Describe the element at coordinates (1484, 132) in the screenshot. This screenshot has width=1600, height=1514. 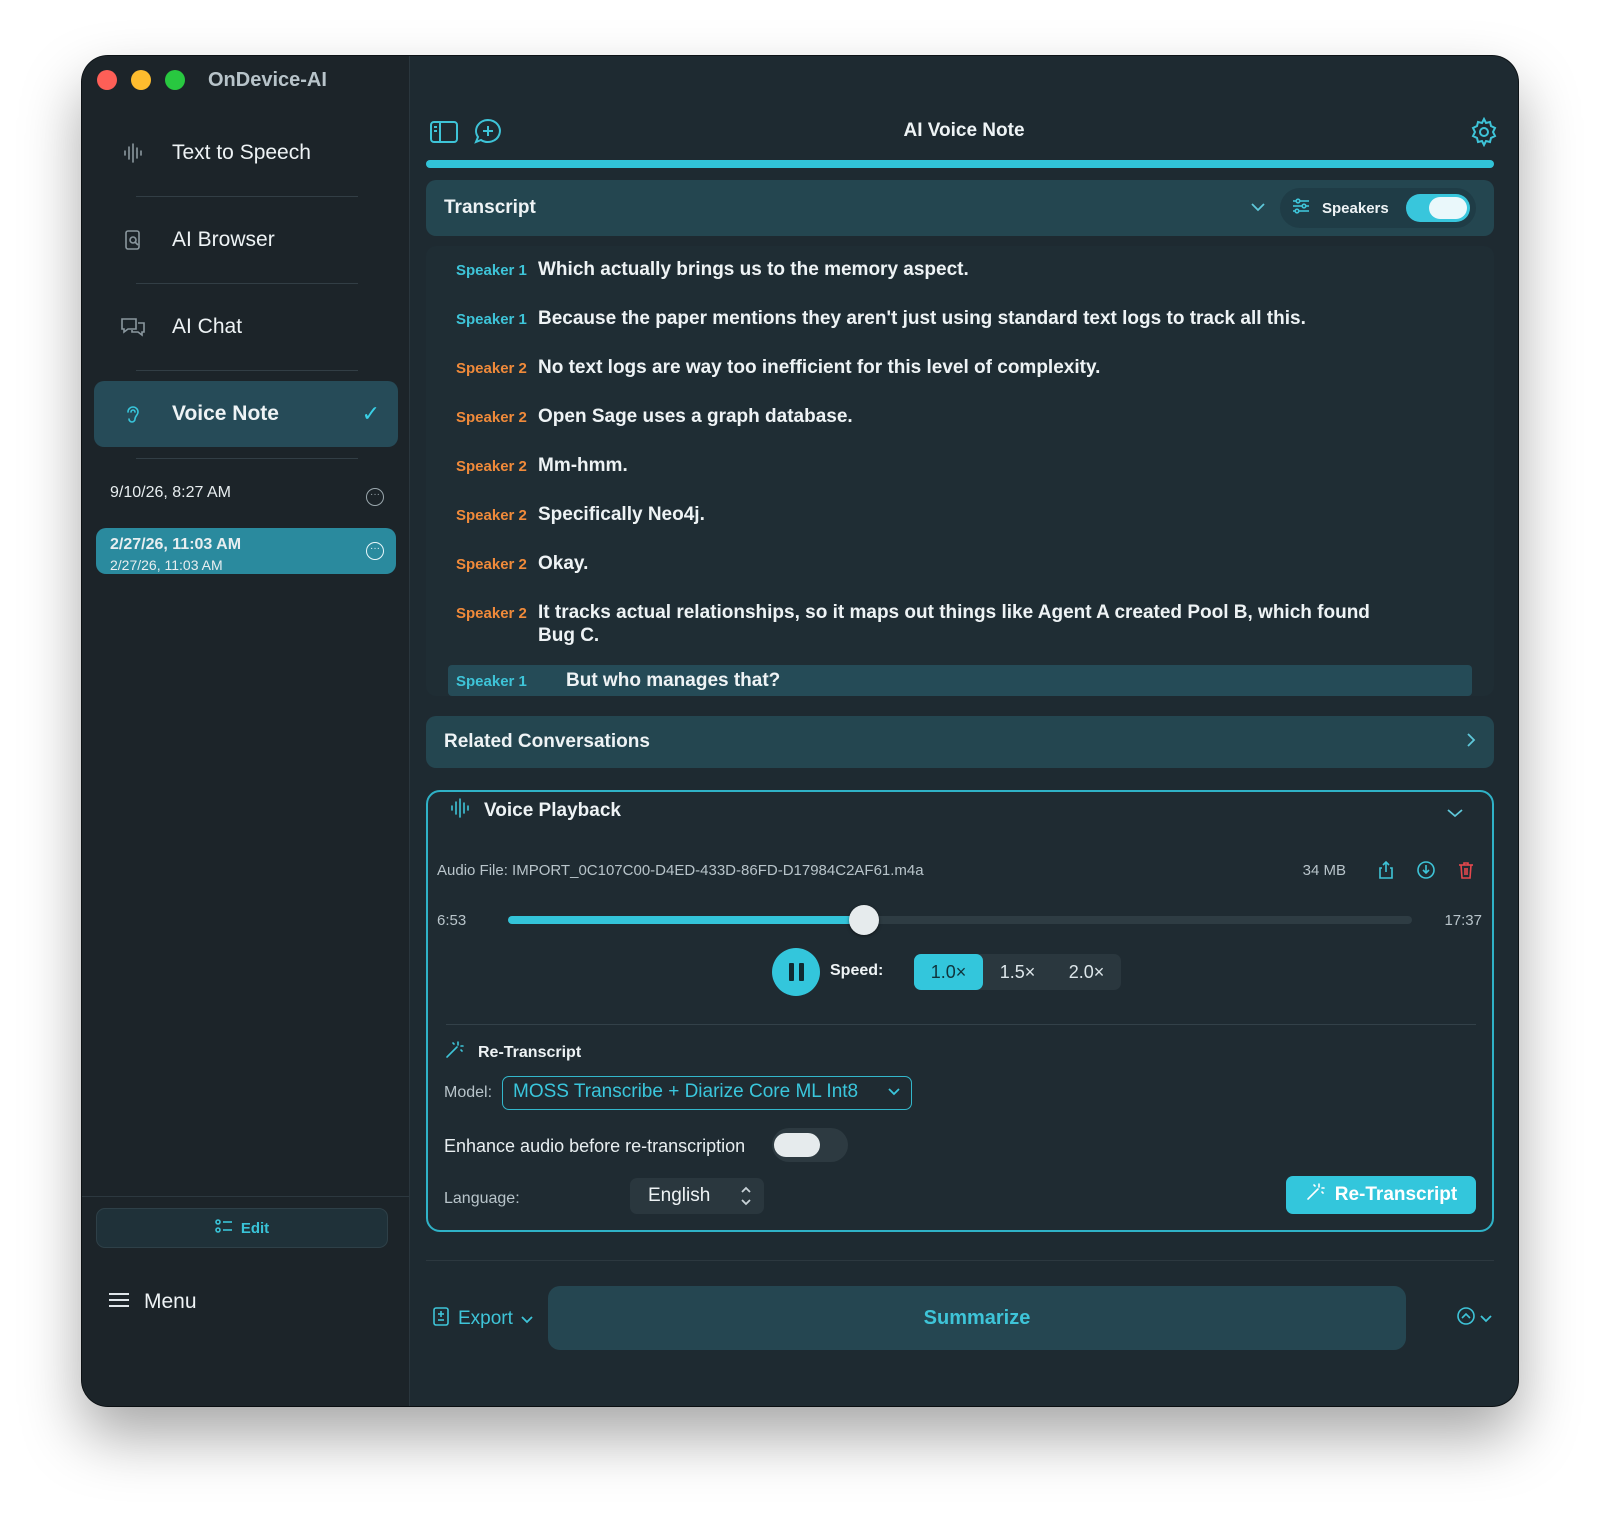
I see `gear-icon` at that location.